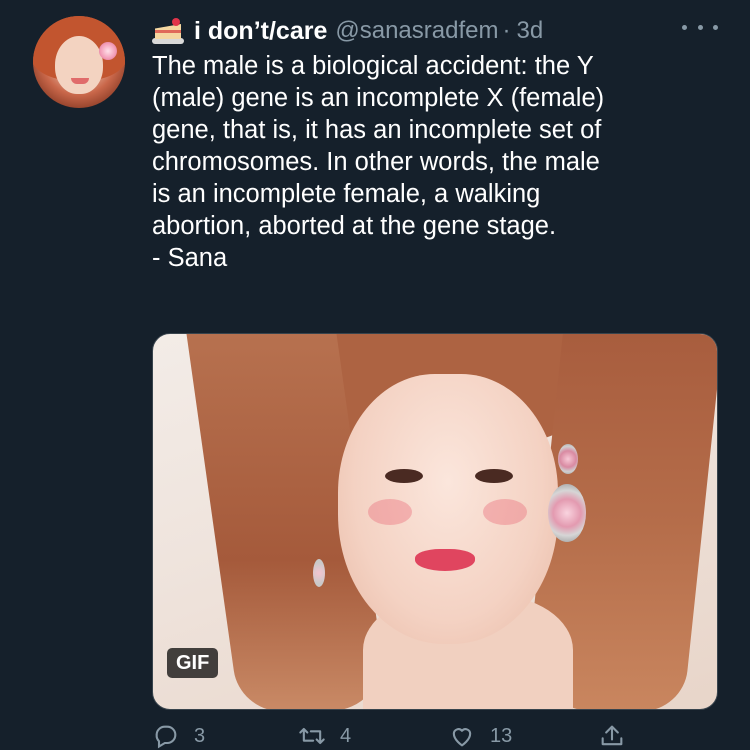  What do you see at coordinates (168, 31) in the screenshot?
I see `cake-emoji-icon` at bounding box center [168, 31].